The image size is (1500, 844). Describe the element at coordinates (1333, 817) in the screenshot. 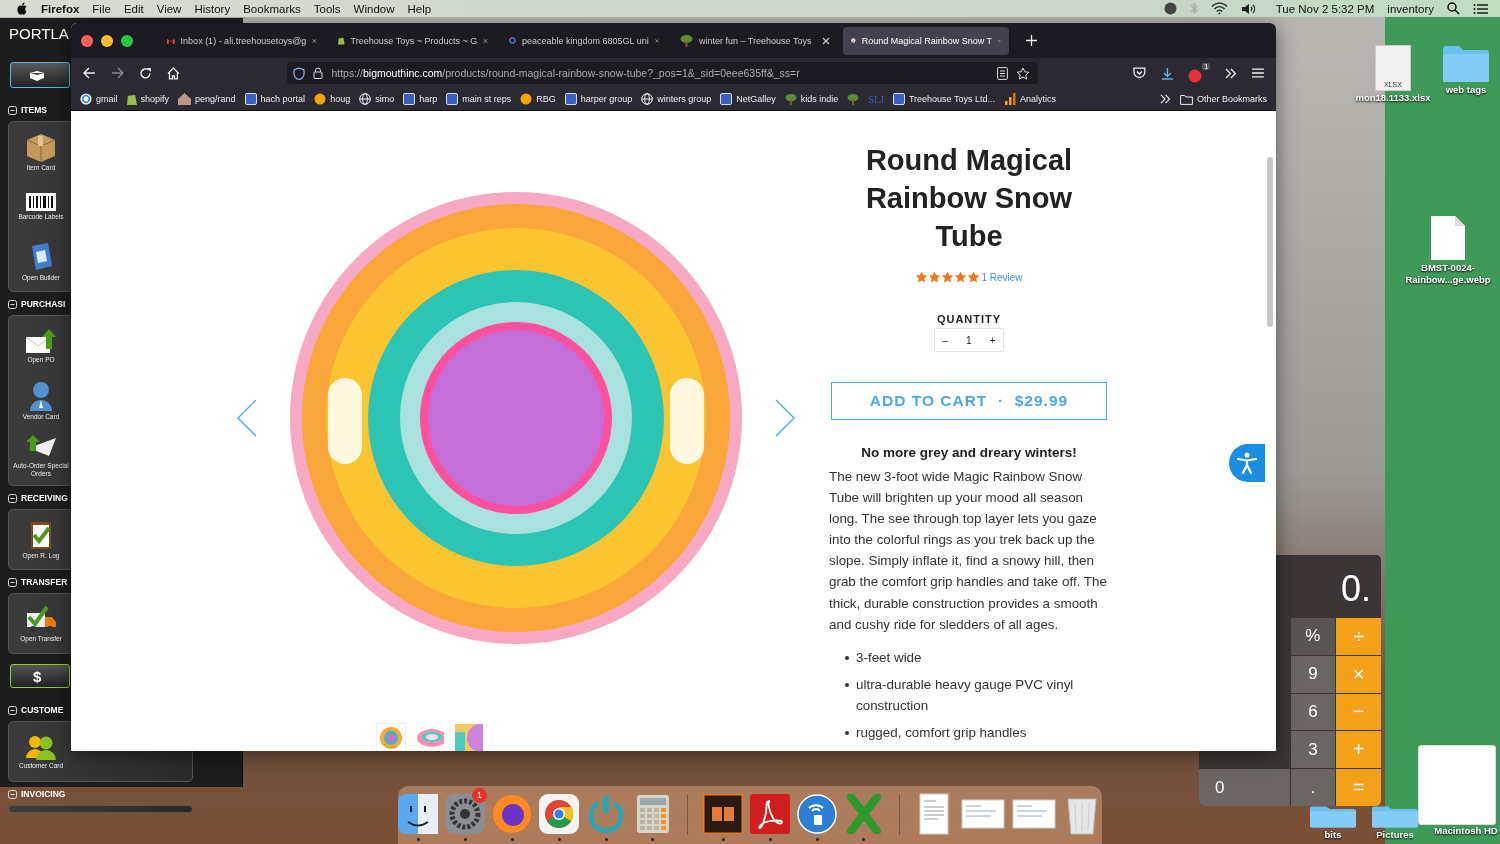

I see `folder-icon` at that location.